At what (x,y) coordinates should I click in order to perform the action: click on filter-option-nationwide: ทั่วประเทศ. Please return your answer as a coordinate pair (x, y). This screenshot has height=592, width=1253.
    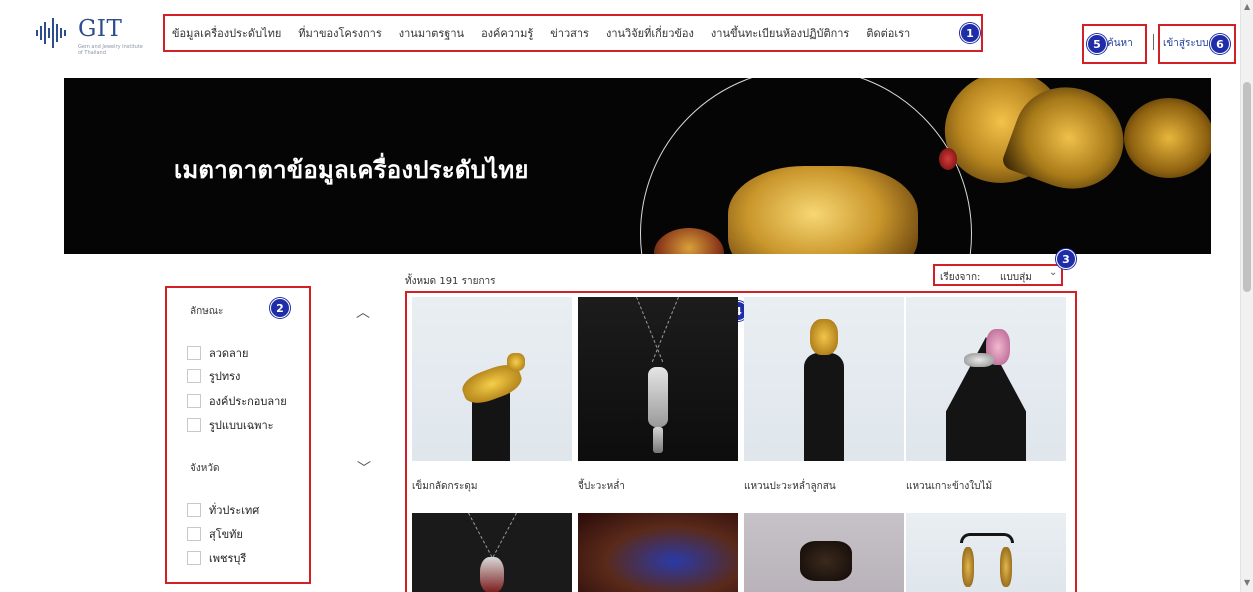
    Looking at the image, I should click on (223, 510).